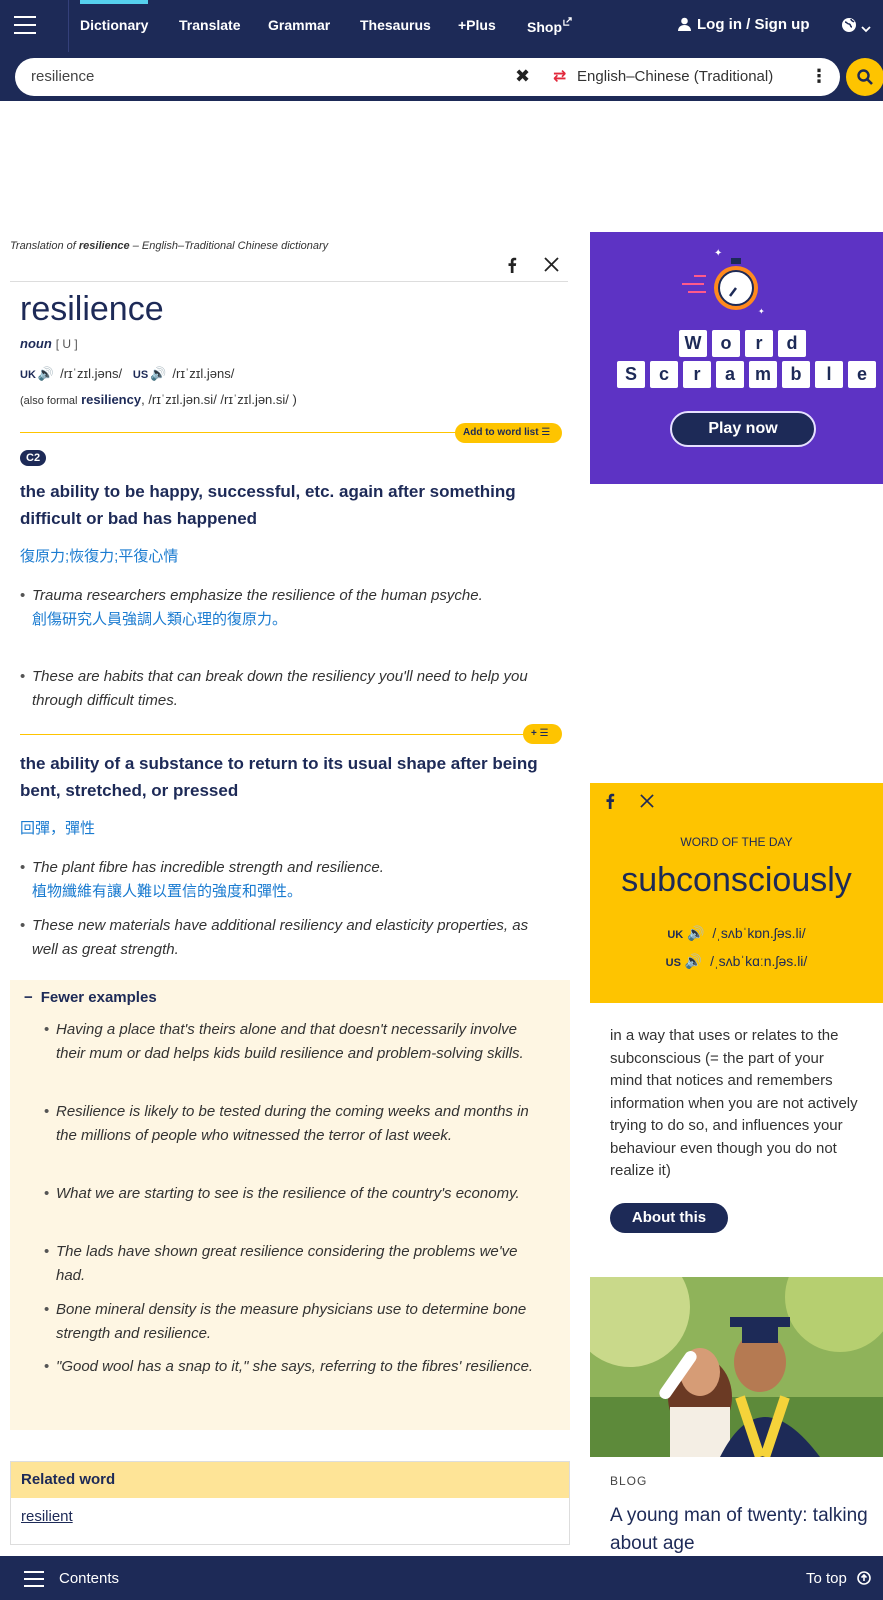 The image size is (883, 1600). I want to click on also-prefix: (also formal, so click(49, 401).